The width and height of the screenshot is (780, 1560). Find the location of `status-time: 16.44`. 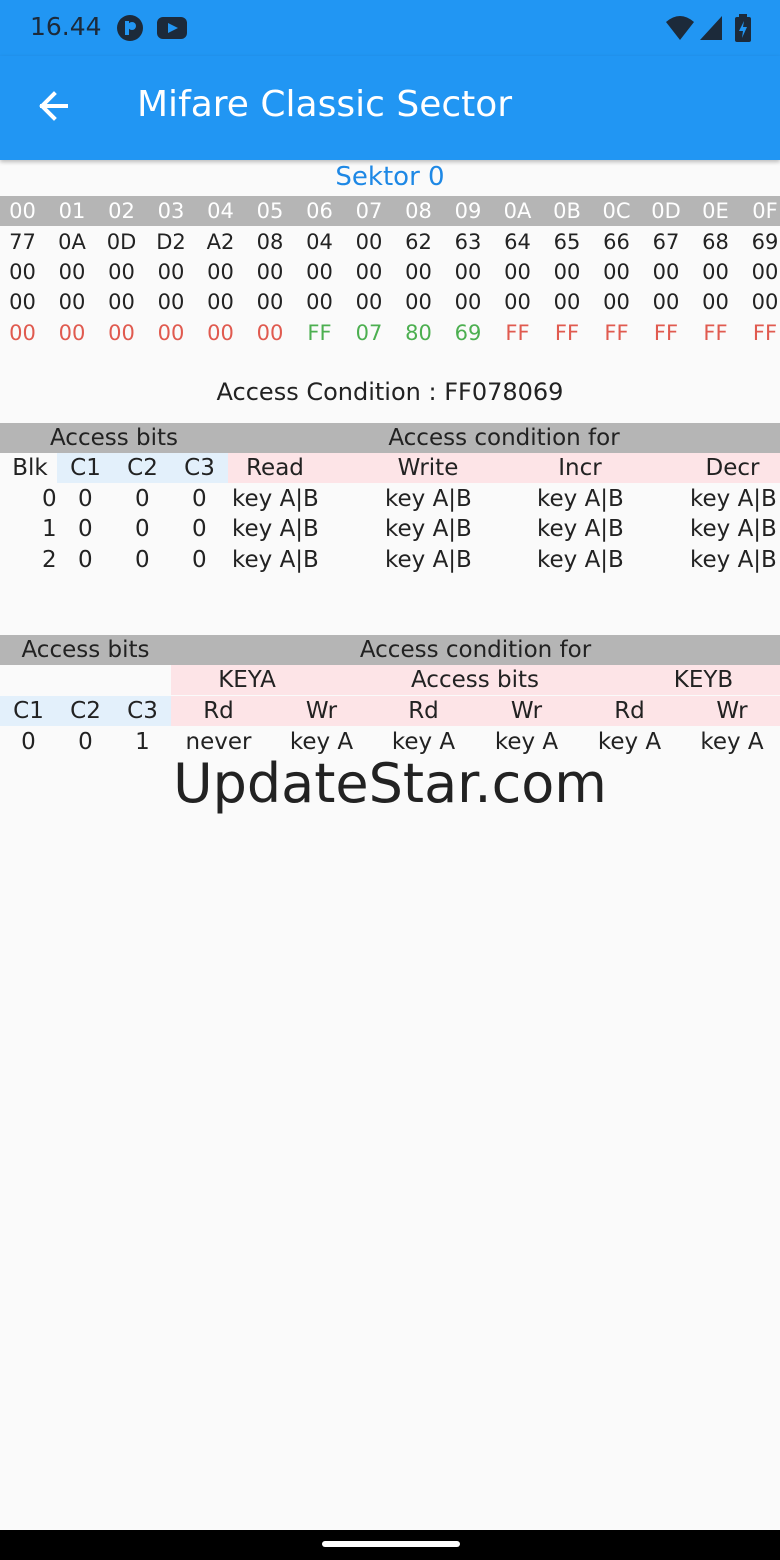

status-time: 16.44 is located at coordinates (66, 26).